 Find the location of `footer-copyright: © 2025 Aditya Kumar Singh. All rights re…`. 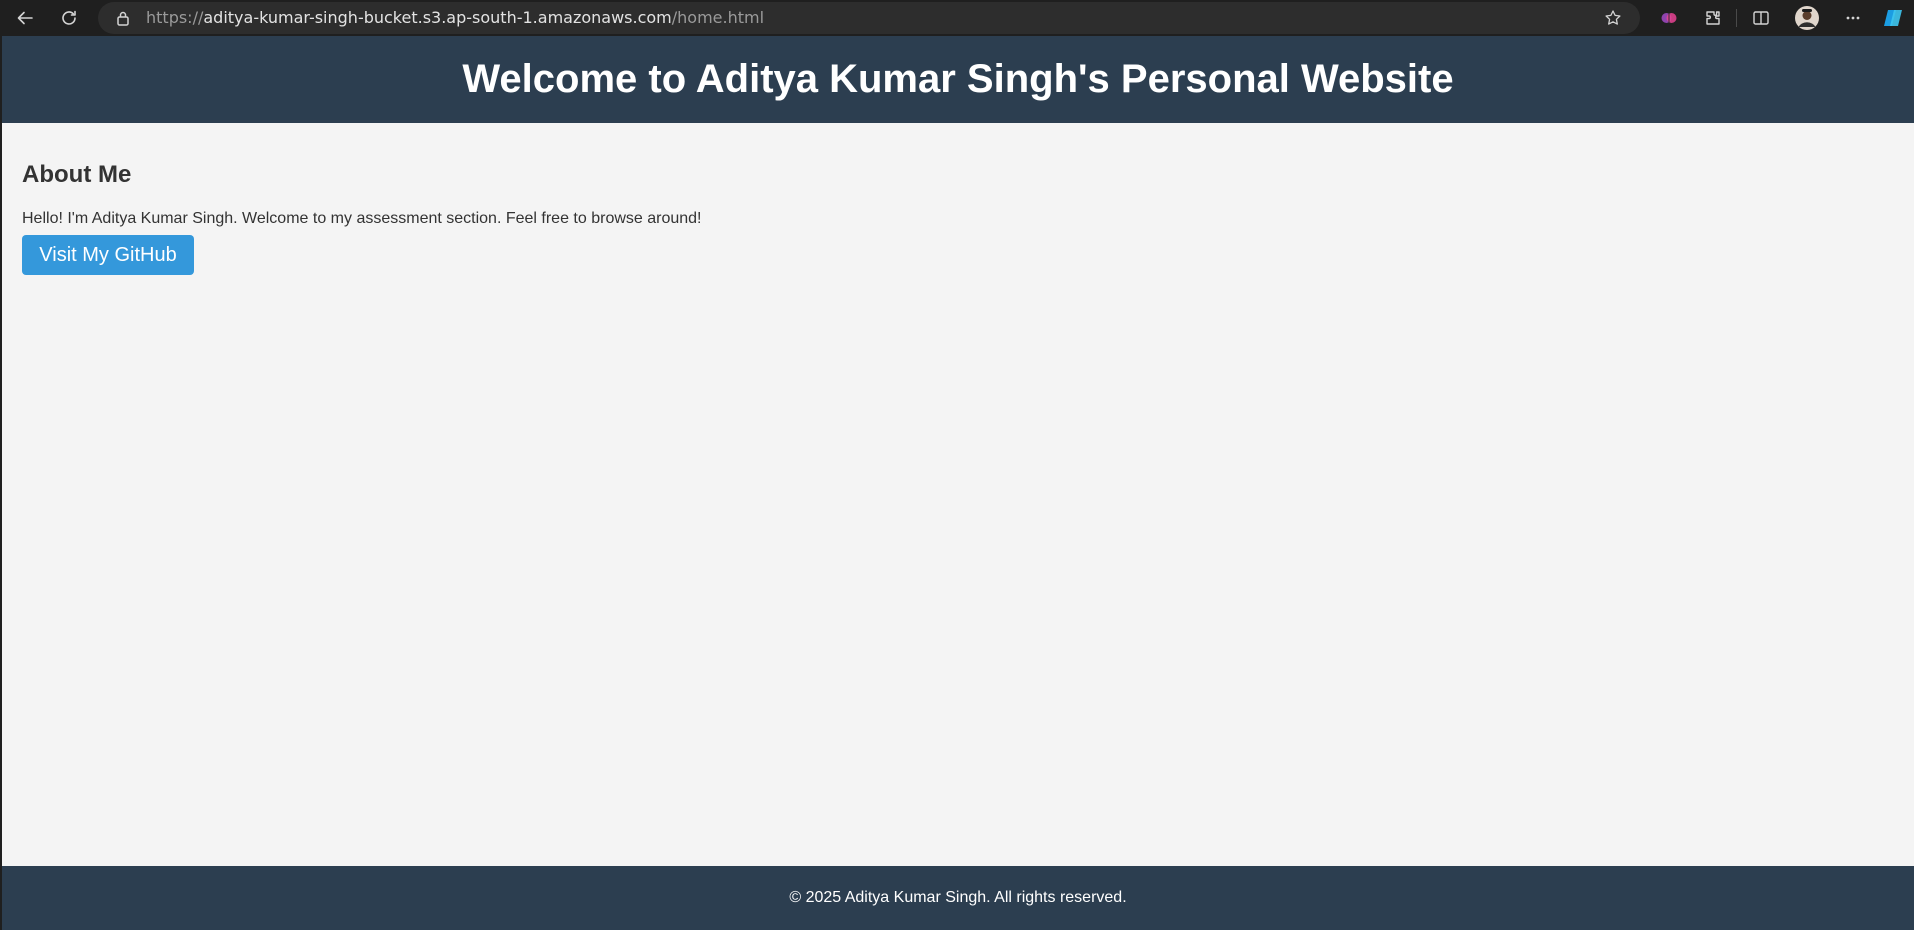

footer-copyright: © 2025 Aditya Kumar Singh. All rights re… is located at coordinates (958, 897).